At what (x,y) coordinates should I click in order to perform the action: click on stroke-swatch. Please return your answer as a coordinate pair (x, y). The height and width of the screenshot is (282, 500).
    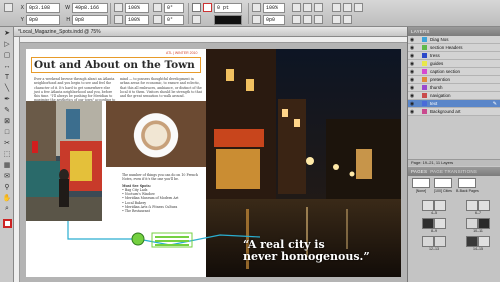
    Looking at the image, I should click on (207, 7).